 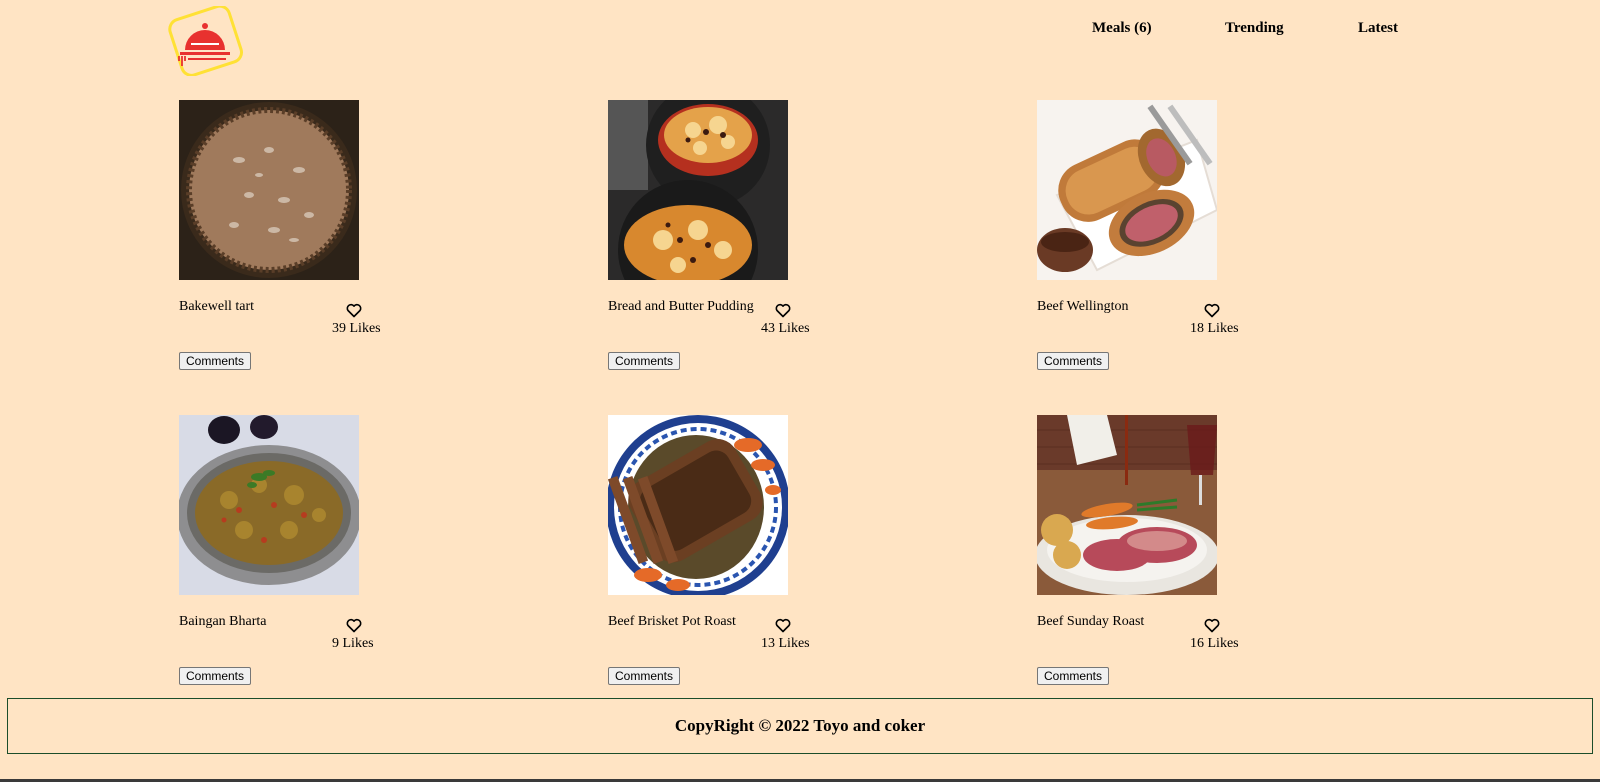 I want to click on meal-card: Beef Sunday Roast 16 Likes Comments, so click(x=1167, y=552).